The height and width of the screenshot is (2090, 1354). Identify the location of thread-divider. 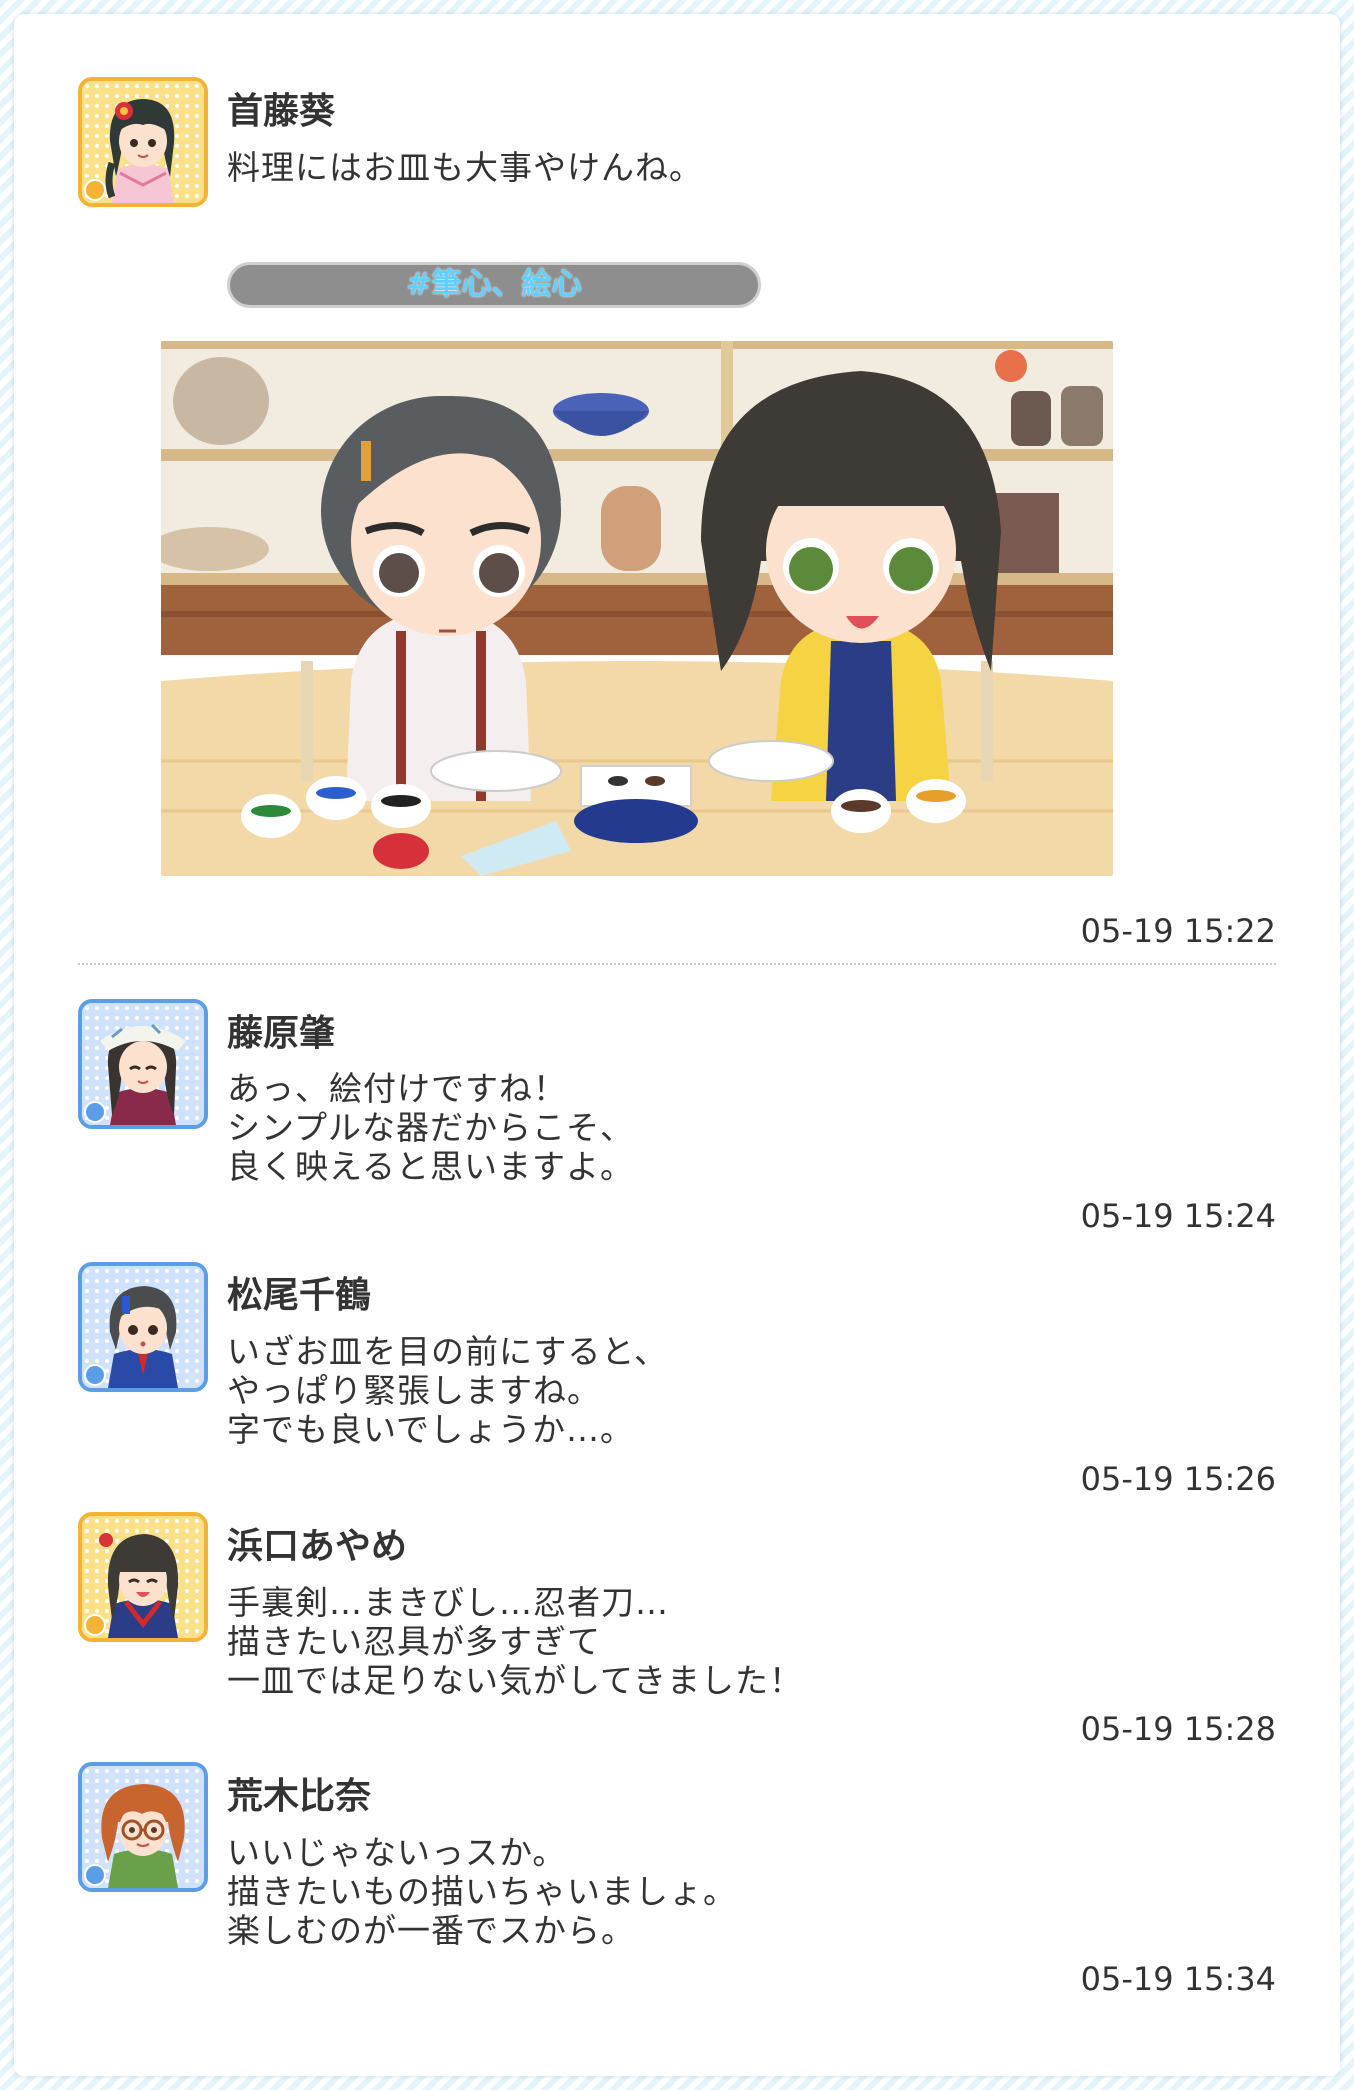
(677, 964).